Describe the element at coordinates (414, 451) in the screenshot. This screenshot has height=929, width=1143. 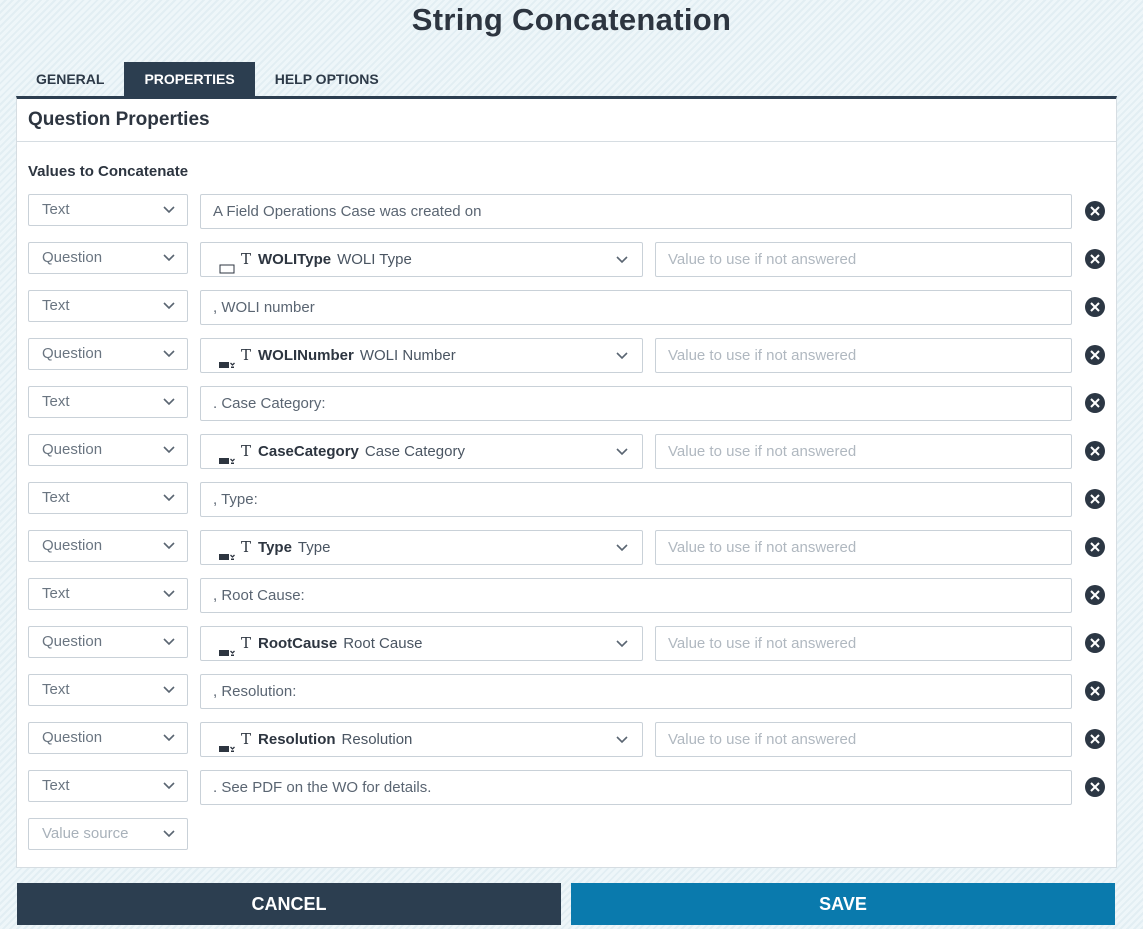
I see `question-label: Case Category` at that location.